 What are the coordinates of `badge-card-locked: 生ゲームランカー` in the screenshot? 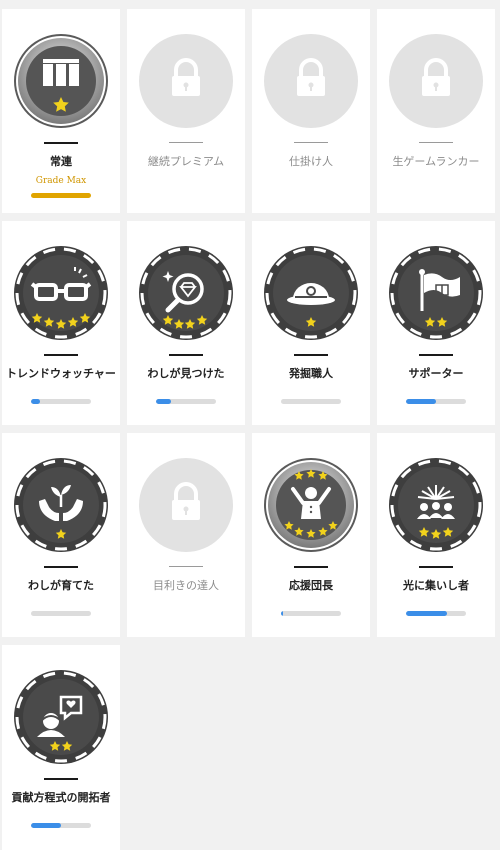 It's located at (436, 111).